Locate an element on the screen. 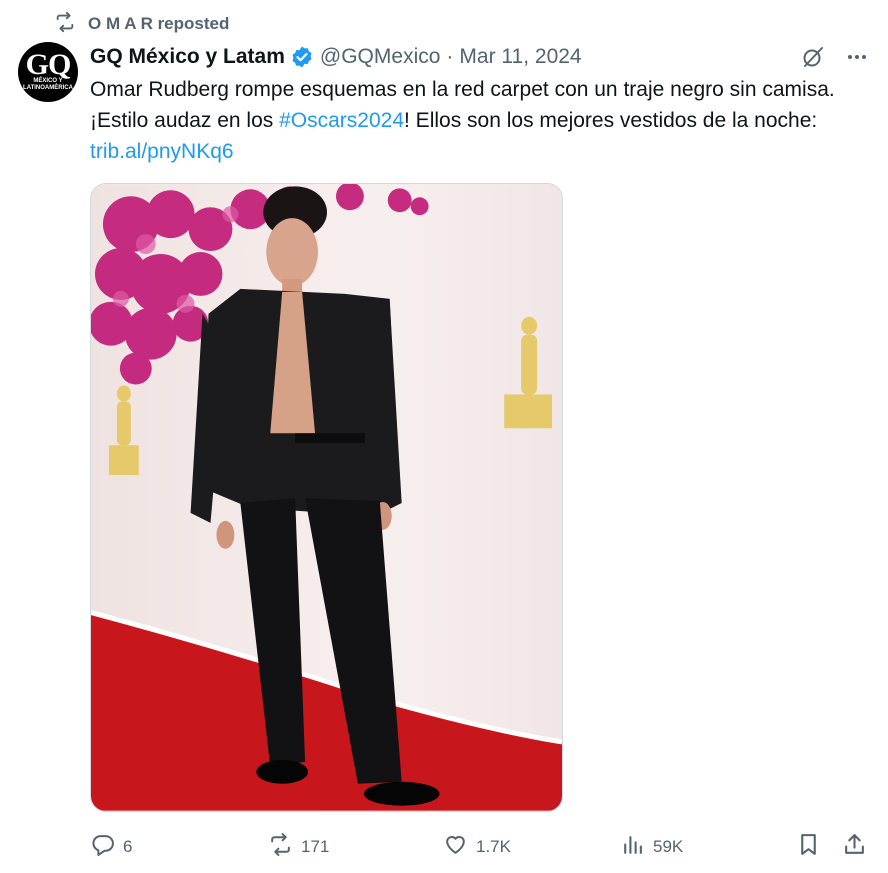 Image resolution: width=888 pixels, height=873 pixels. tweet-actions-bar: 6 171 1.7K 59K is located at coordinates (480, 847).